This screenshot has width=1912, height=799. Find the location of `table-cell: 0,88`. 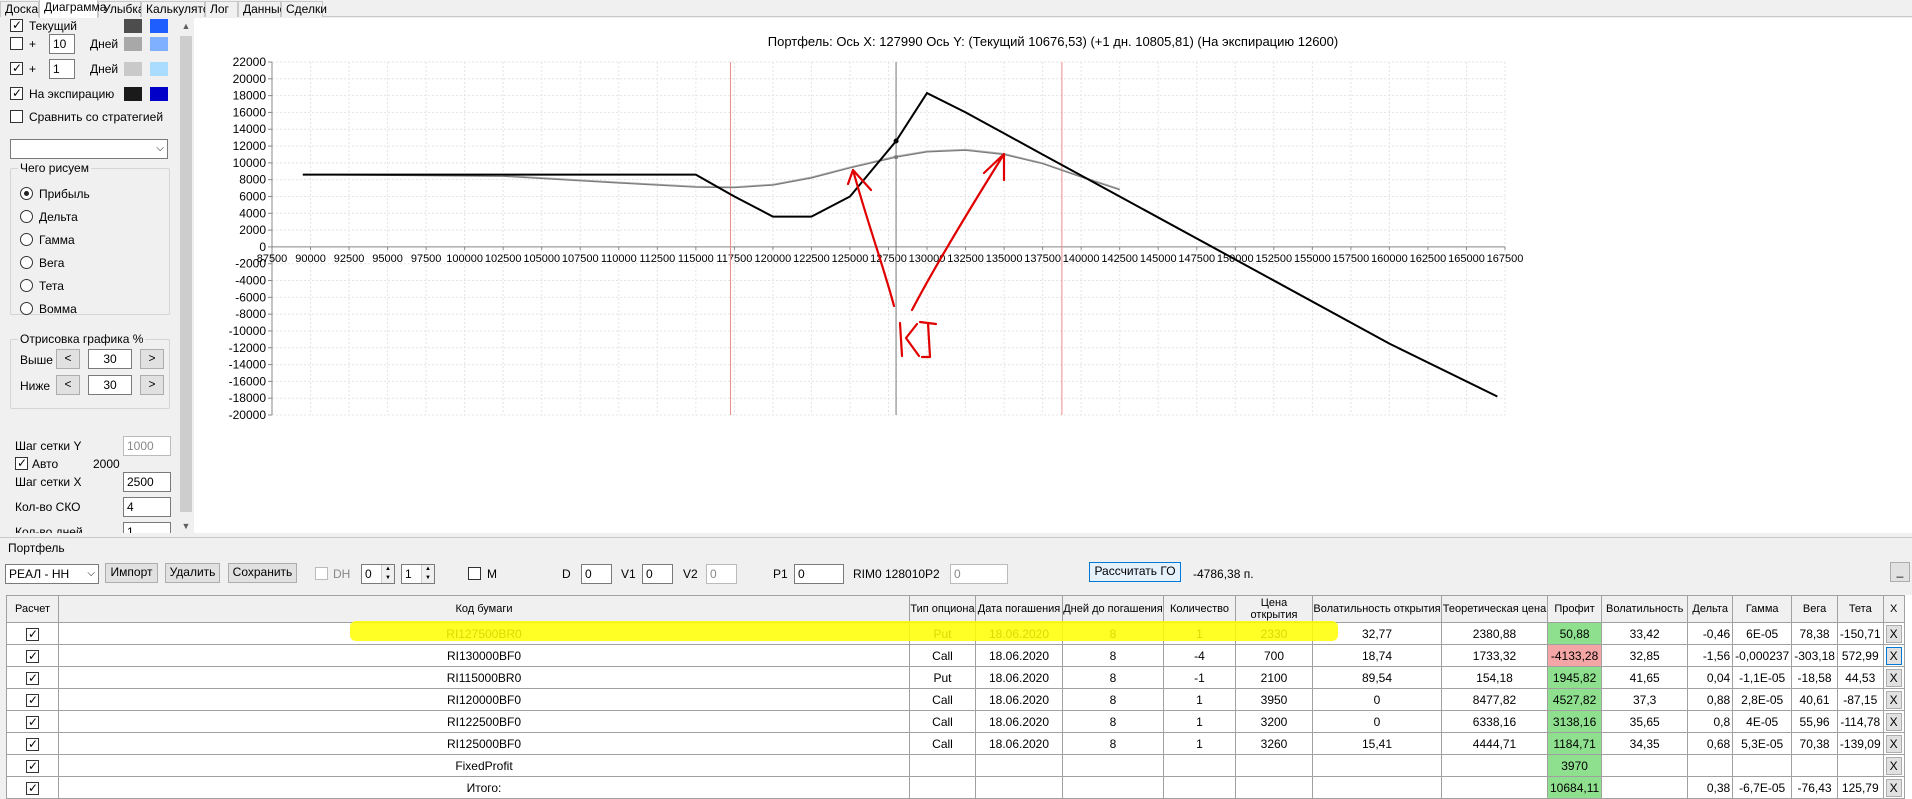

table-cell: 0,88 is located at coordinates (1710, 699).